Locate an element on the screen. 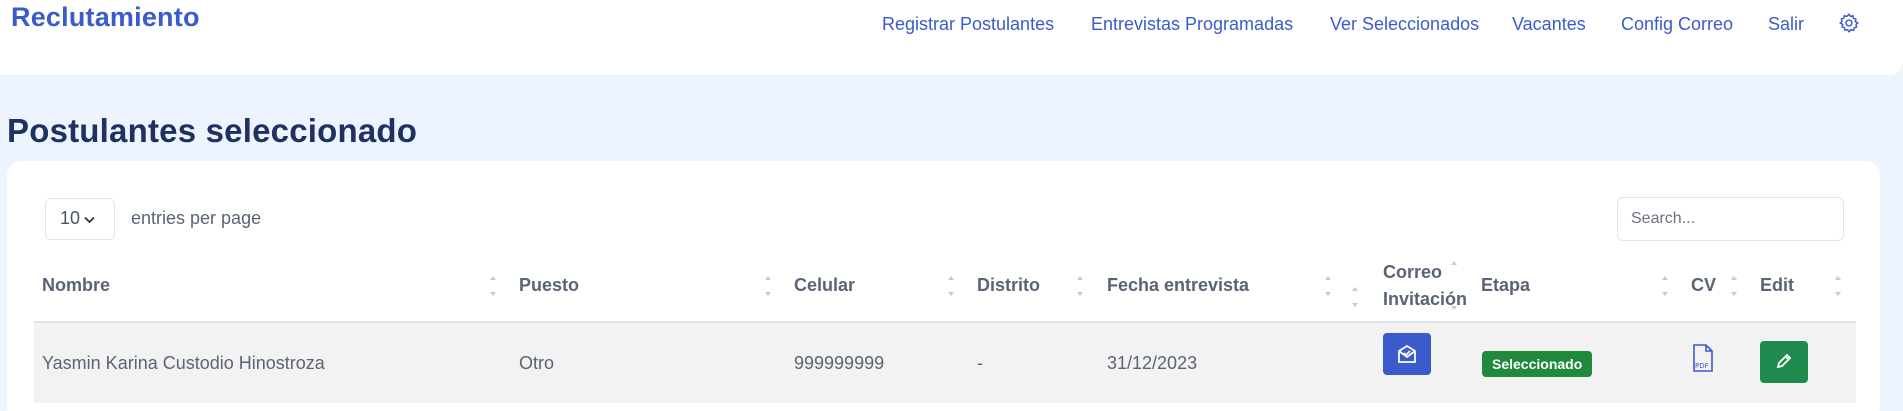  nav-link-salir: Salir is located at coordinates (1786, 24).